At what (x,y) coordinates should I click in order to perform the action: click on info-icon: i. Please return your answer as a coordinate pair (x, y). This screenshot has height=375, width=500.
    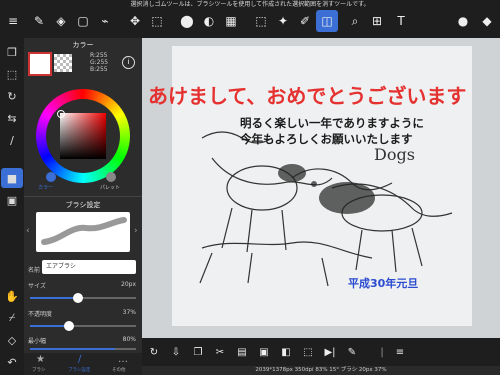
    Looking at the image, I should click on (128, 62).